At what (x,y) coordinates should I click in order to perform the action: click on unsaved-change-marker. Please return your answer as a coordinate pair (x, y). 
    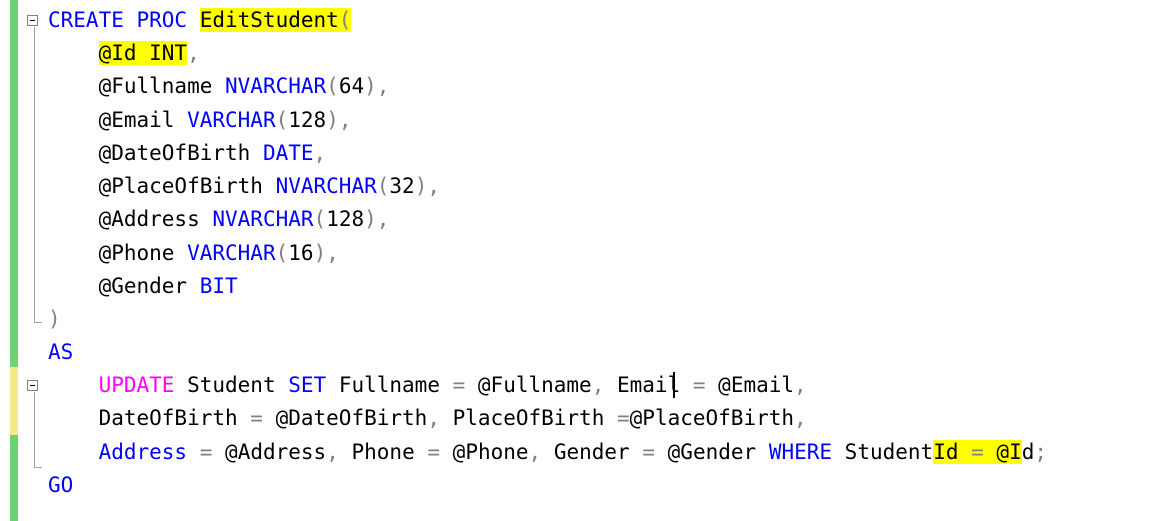
    Looking at the image, I should click on (14, 401).